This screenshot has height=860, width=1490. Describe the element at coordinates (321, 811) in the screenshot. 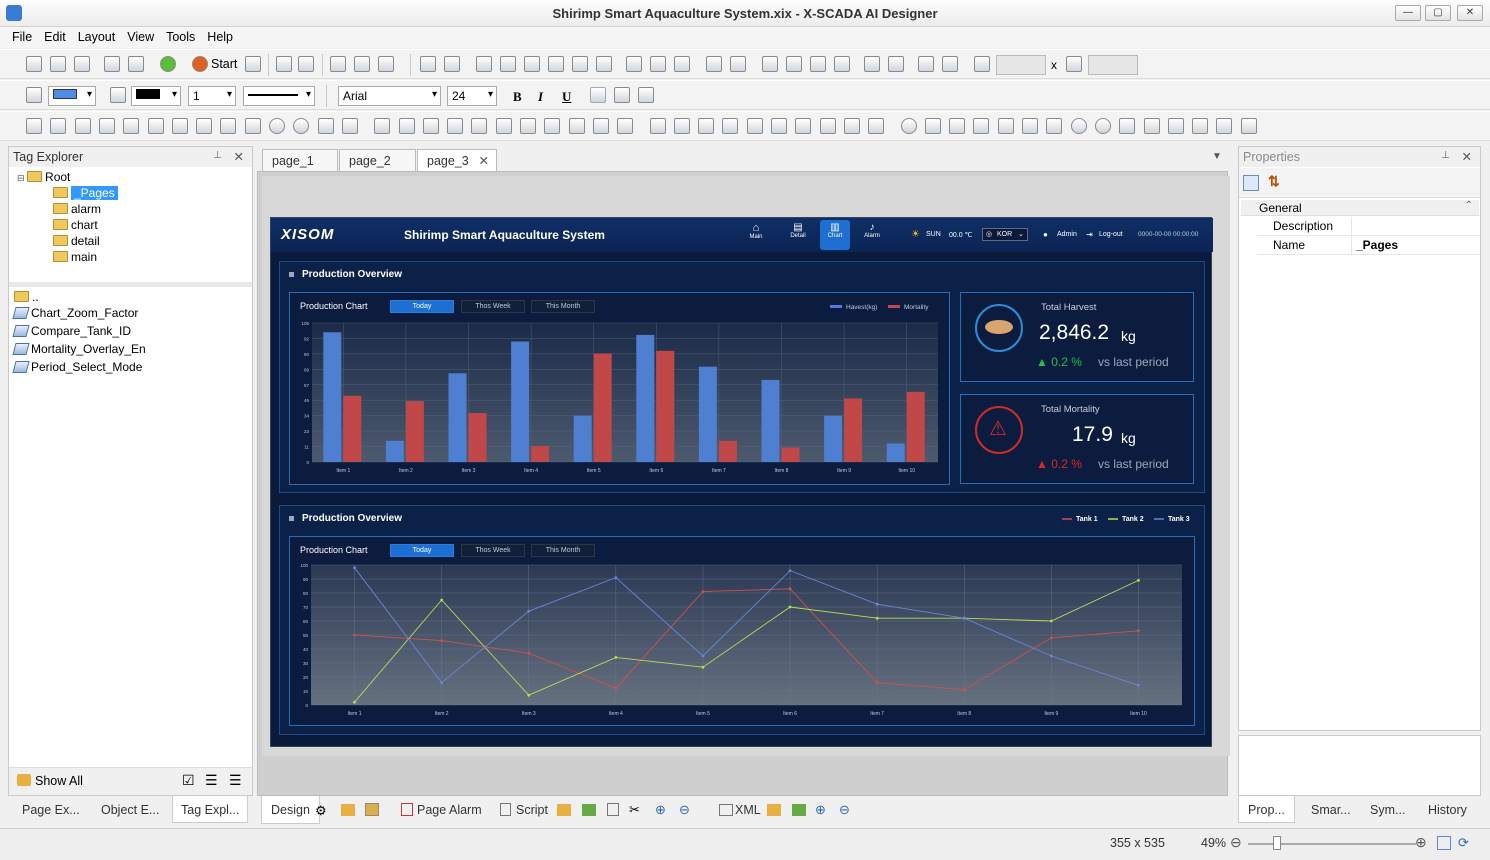

I see `gear-icon: ⚙` at that location.